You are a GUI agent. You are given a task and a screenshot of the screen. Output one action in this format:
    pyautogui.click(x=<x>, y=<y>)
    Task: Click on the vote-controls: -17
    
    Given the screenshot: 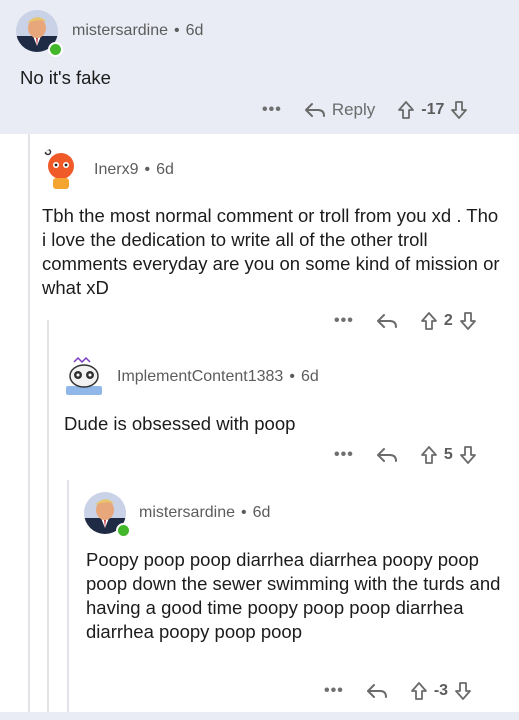 What is the action you would take?
    pyautogui.click(x=432, y=110)
    